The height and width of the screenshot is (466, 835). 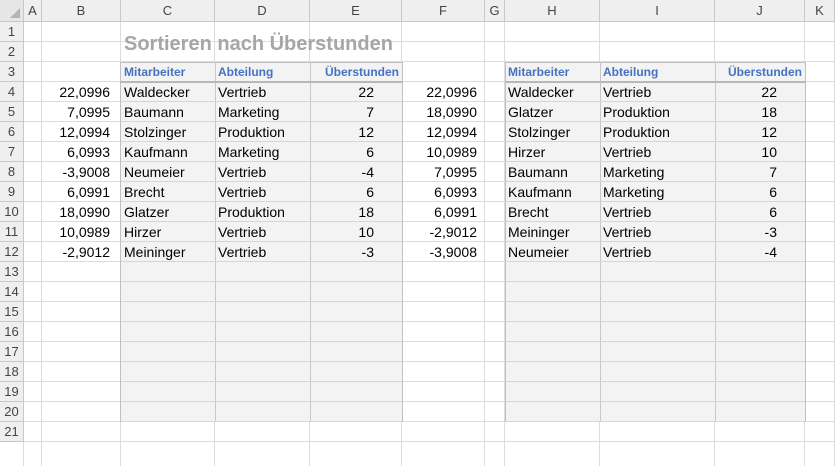 What do you see at coordinates (552, 192) in the screenshot?
I see `sorted-employee-name: Kaufmann` at bounding box center [552, 192].